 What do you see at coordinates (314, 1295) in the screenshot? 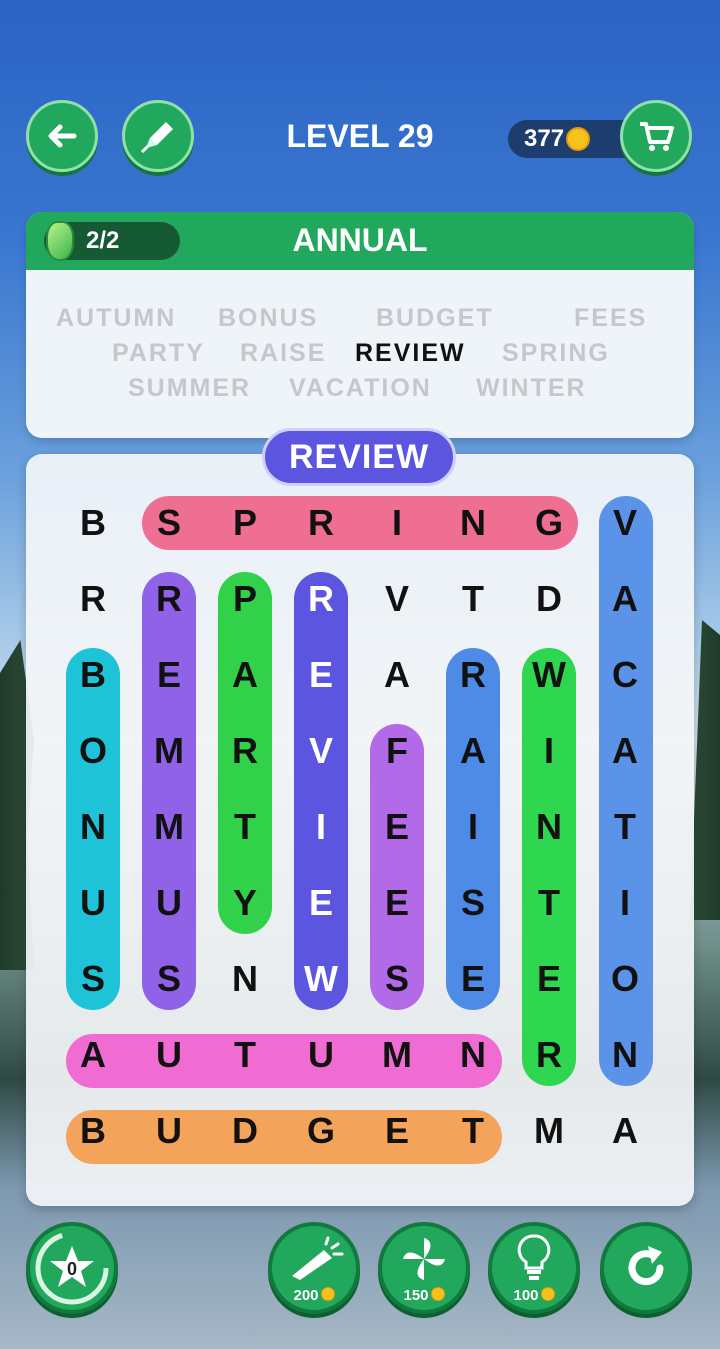
I see `booster-price: 200` at bounding box center [314, 1295].